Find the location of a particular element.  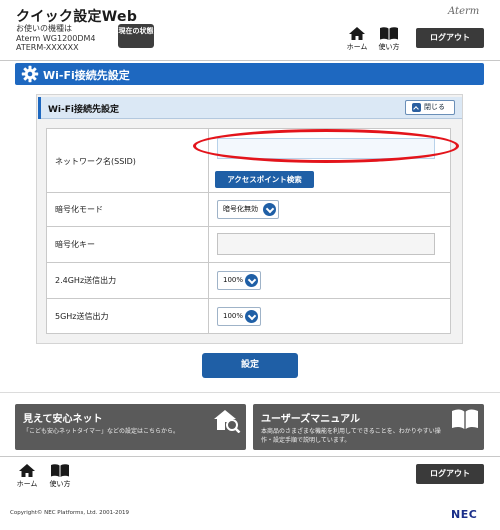

safe-net-promo: 見えて安心ネット 「こども安心ネットタイマー」などの設定はこちらから。 is located at coordinates (130, 427).